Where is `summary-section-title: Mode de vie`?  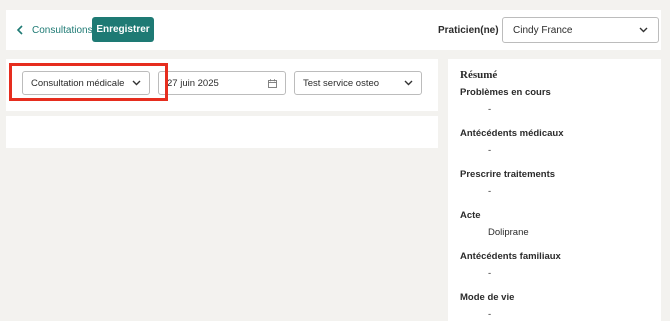 summary-section-title: Mode de vie is located at coordinates (487, 297).